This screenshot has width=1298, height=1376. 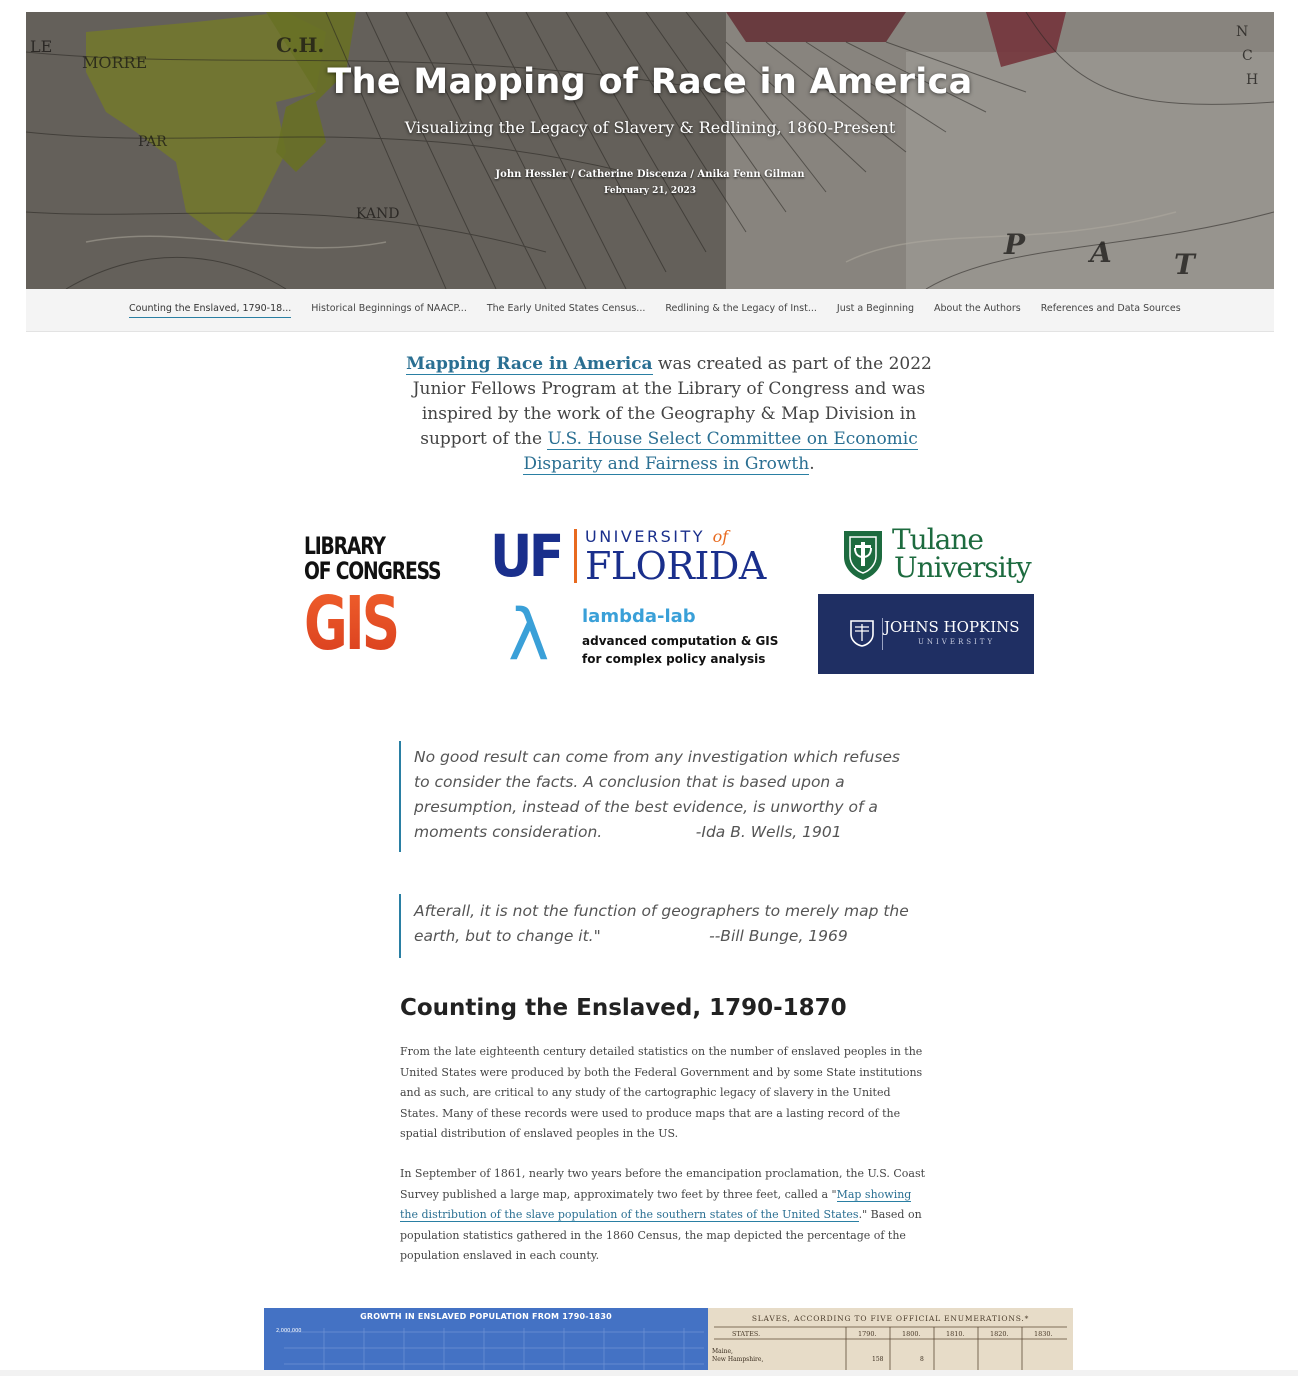 What do you see at coordinates (529, 635) in the screenshot?
I see `lambda-icon: λ` at bounding box center [529, 635].